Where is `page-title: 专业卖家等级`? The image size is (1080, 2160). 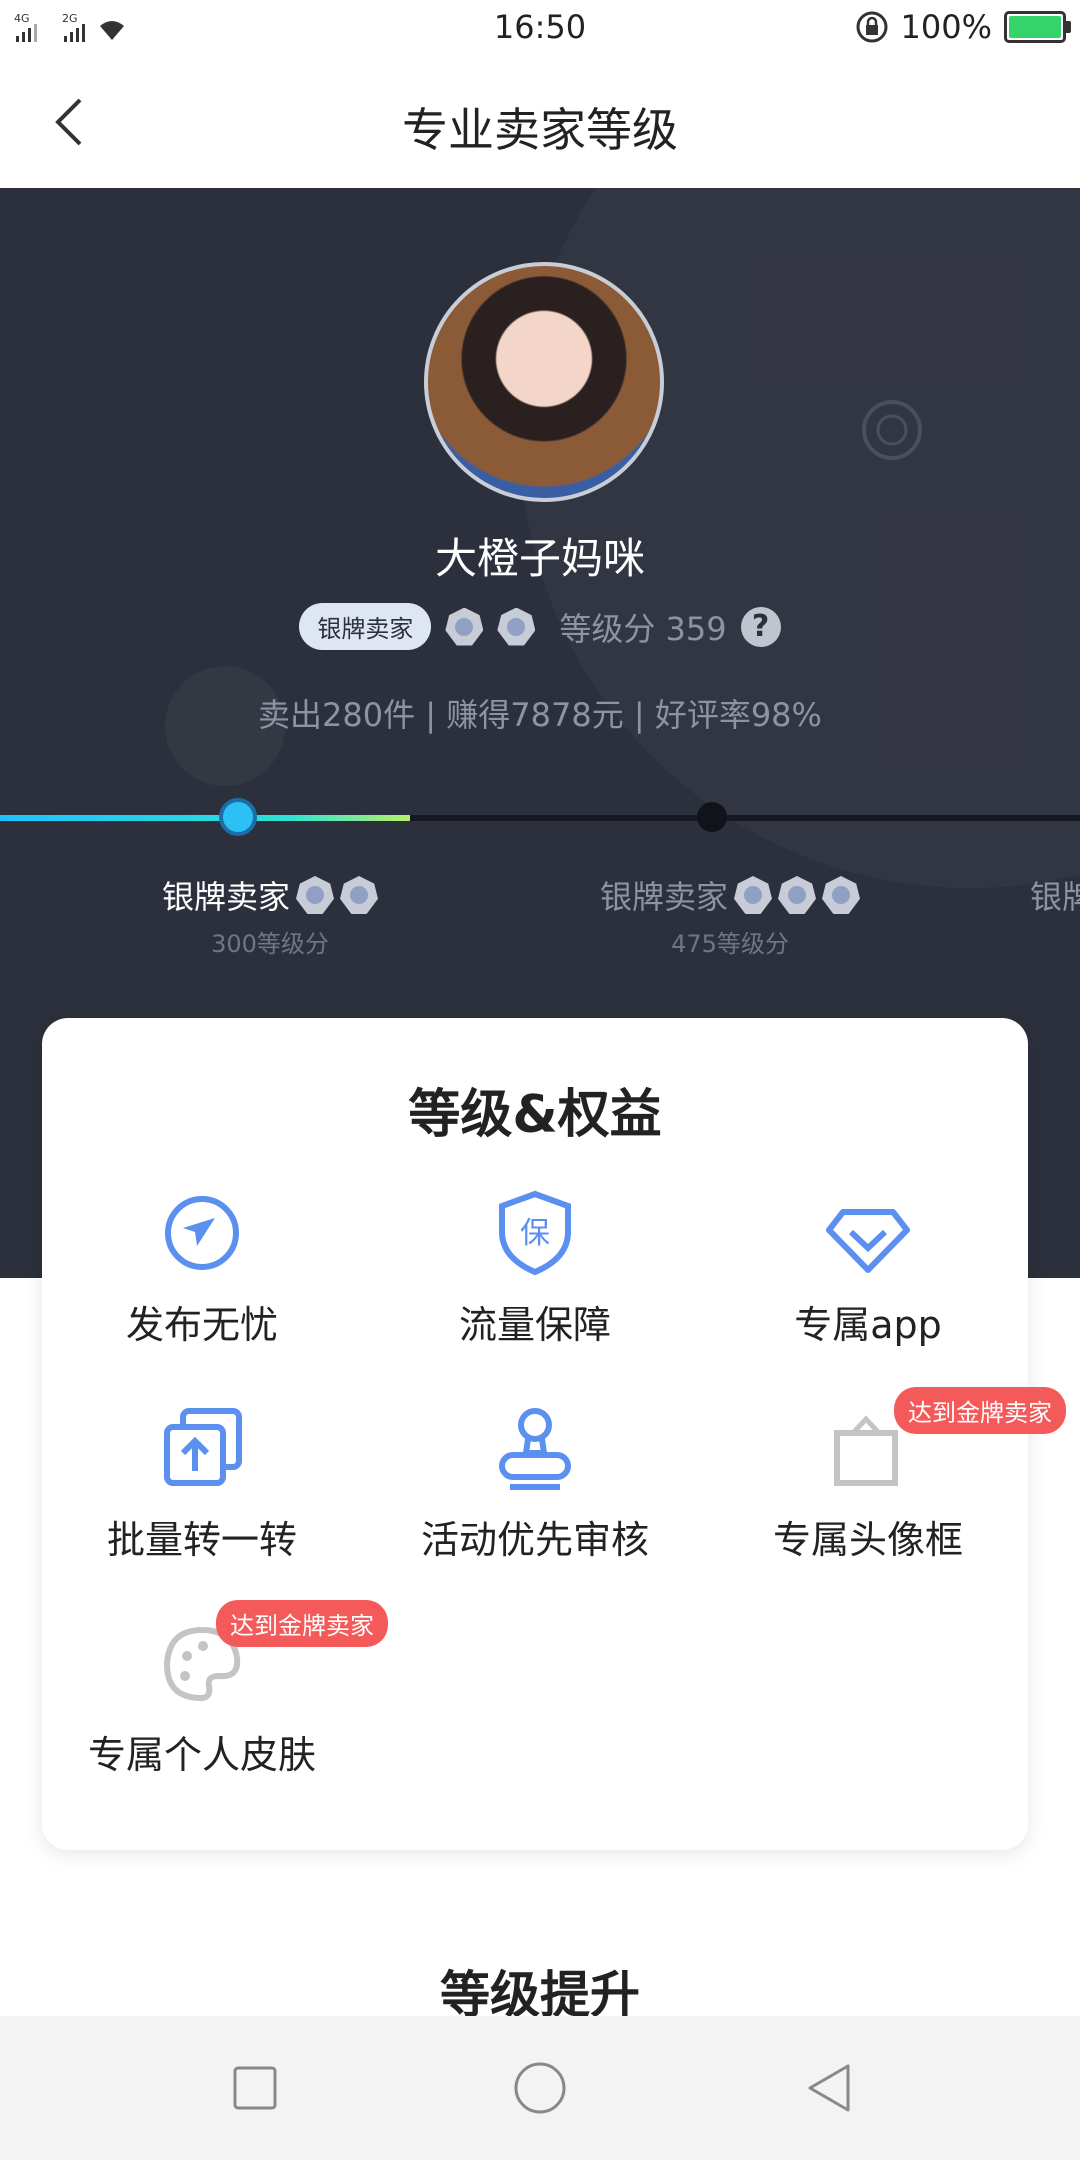 page-title: 专业卖家等级 is located at coordinates (540, 130).